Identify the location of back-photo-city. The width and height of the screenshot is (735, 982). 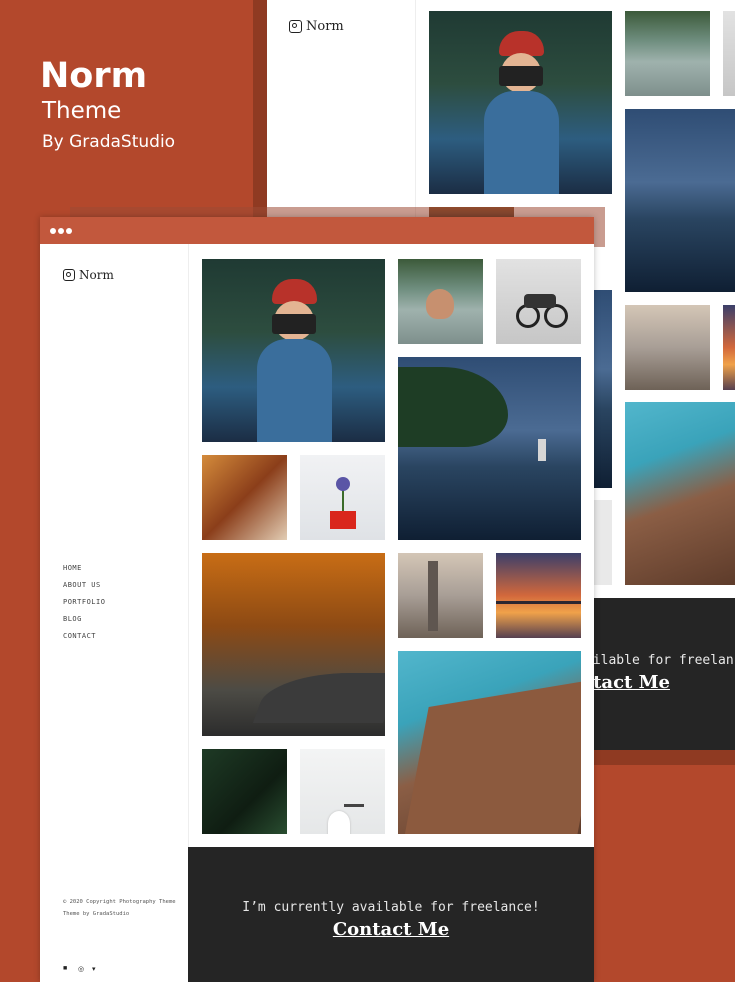
(667, 347).